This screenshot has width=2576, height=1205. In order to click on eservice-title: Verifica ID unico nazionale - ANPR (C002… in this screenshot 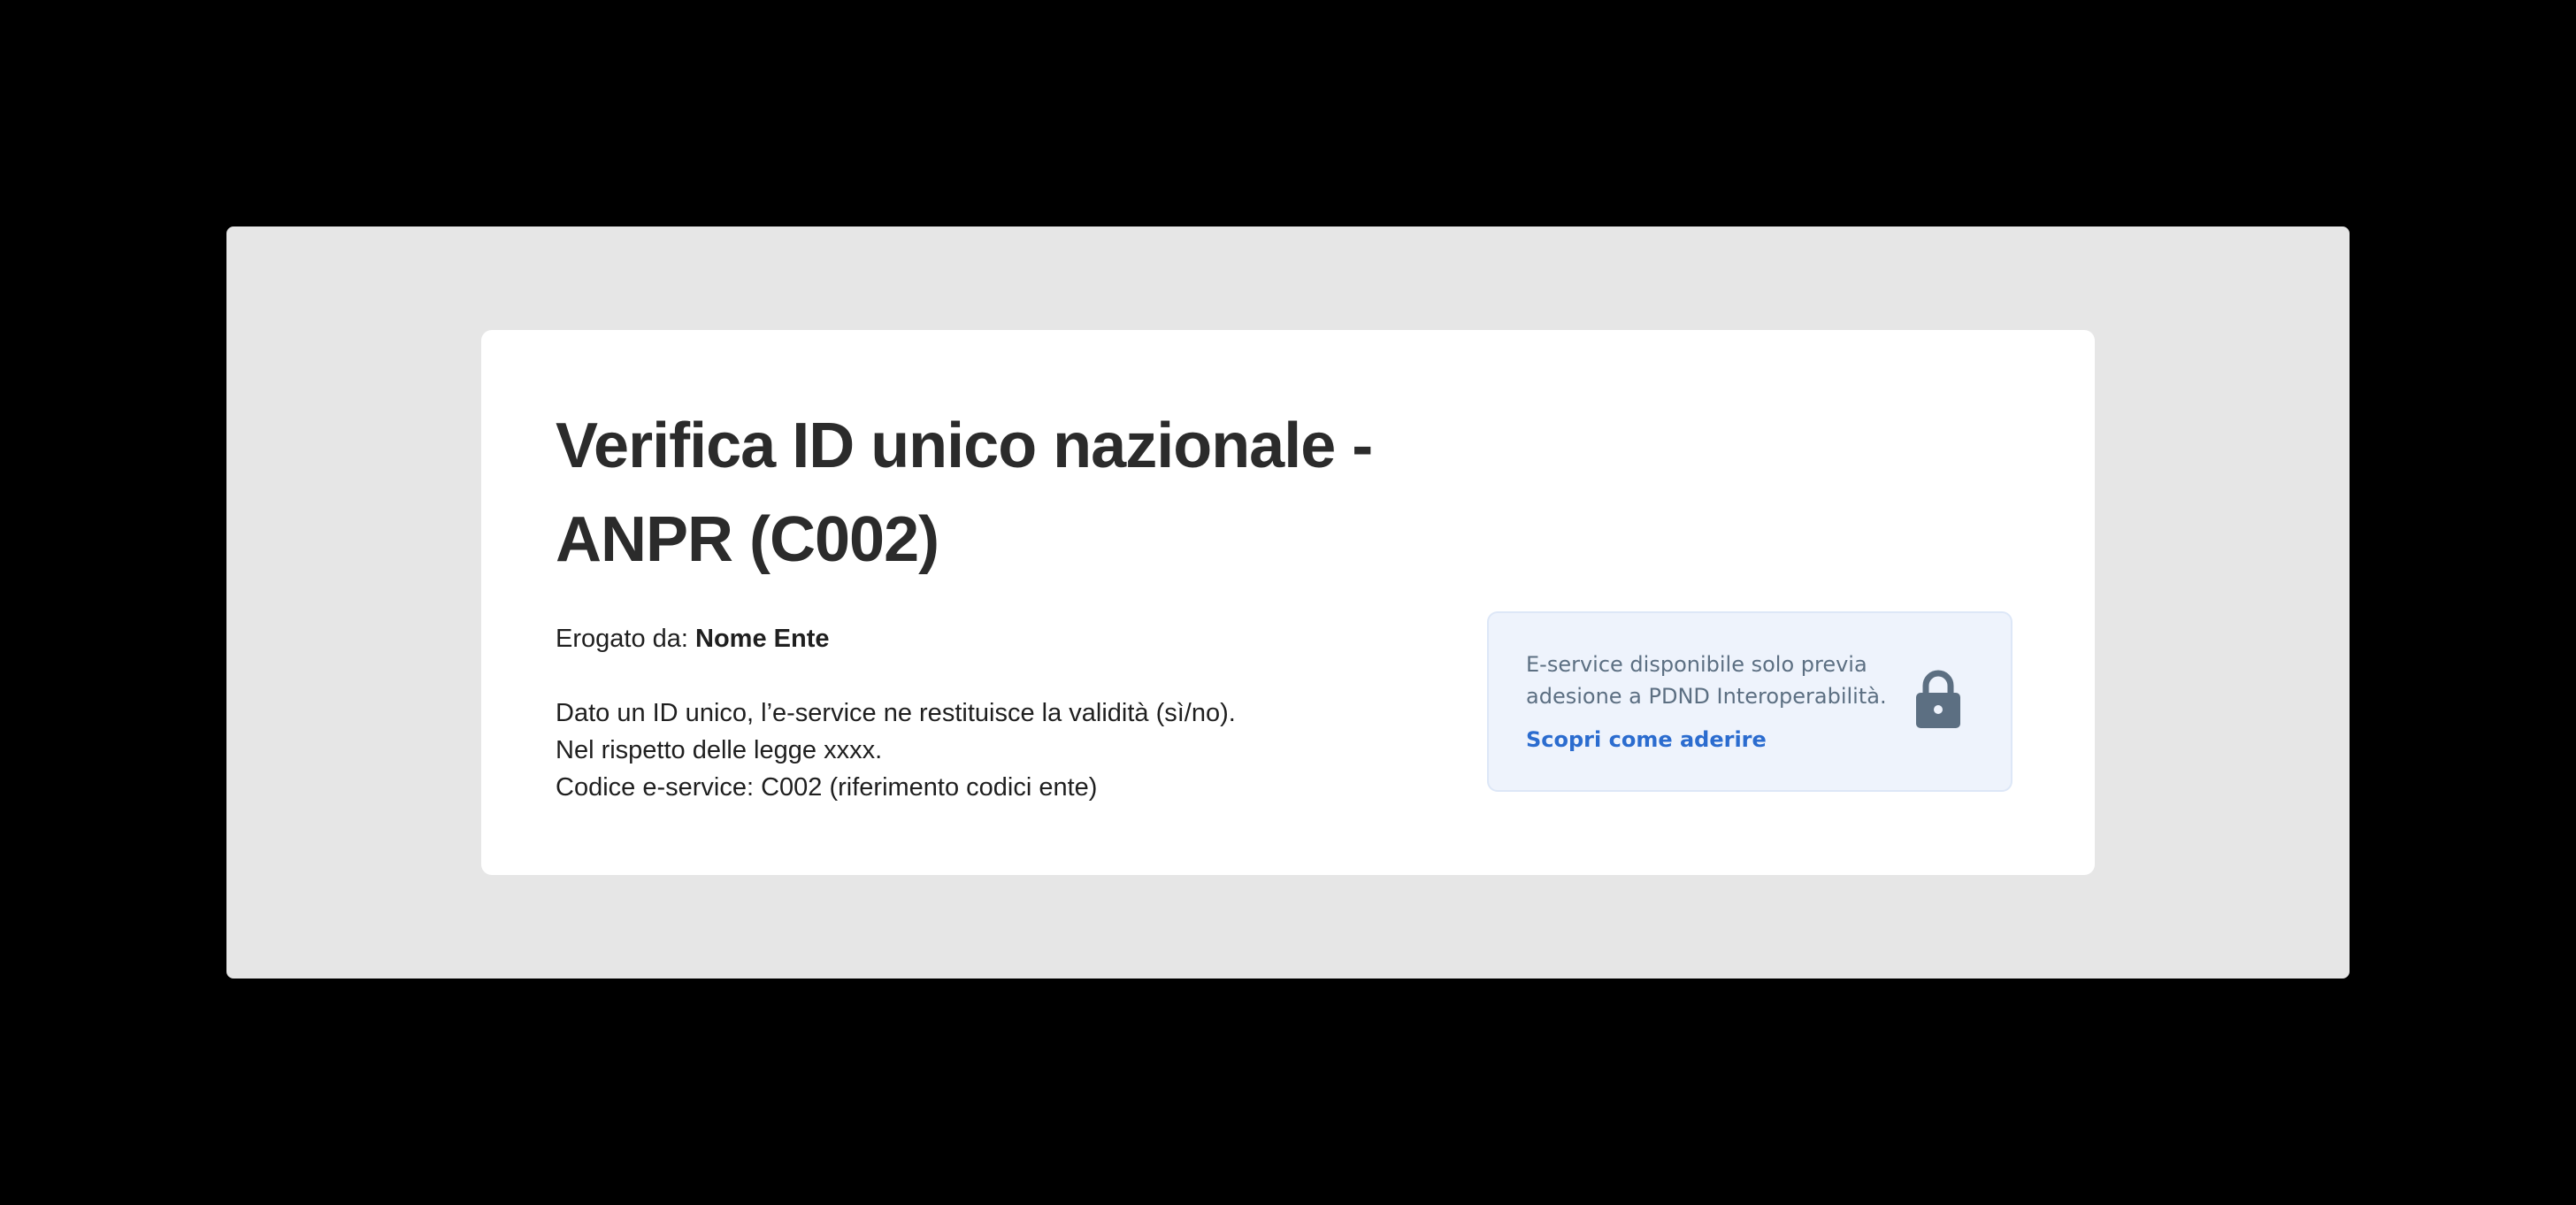, I will do `click(964, 493)`.